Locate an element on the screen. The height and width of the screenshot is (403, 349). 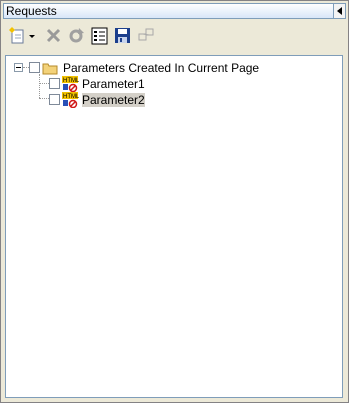
root-checkbox is located at coordinates (34, 67).